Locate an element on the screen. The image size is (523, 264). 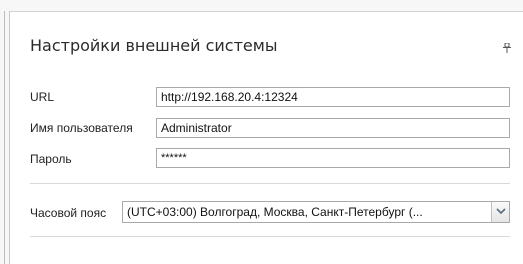
url-field: http://192.168.20.4:12324 is located at coordinates (333, 97).